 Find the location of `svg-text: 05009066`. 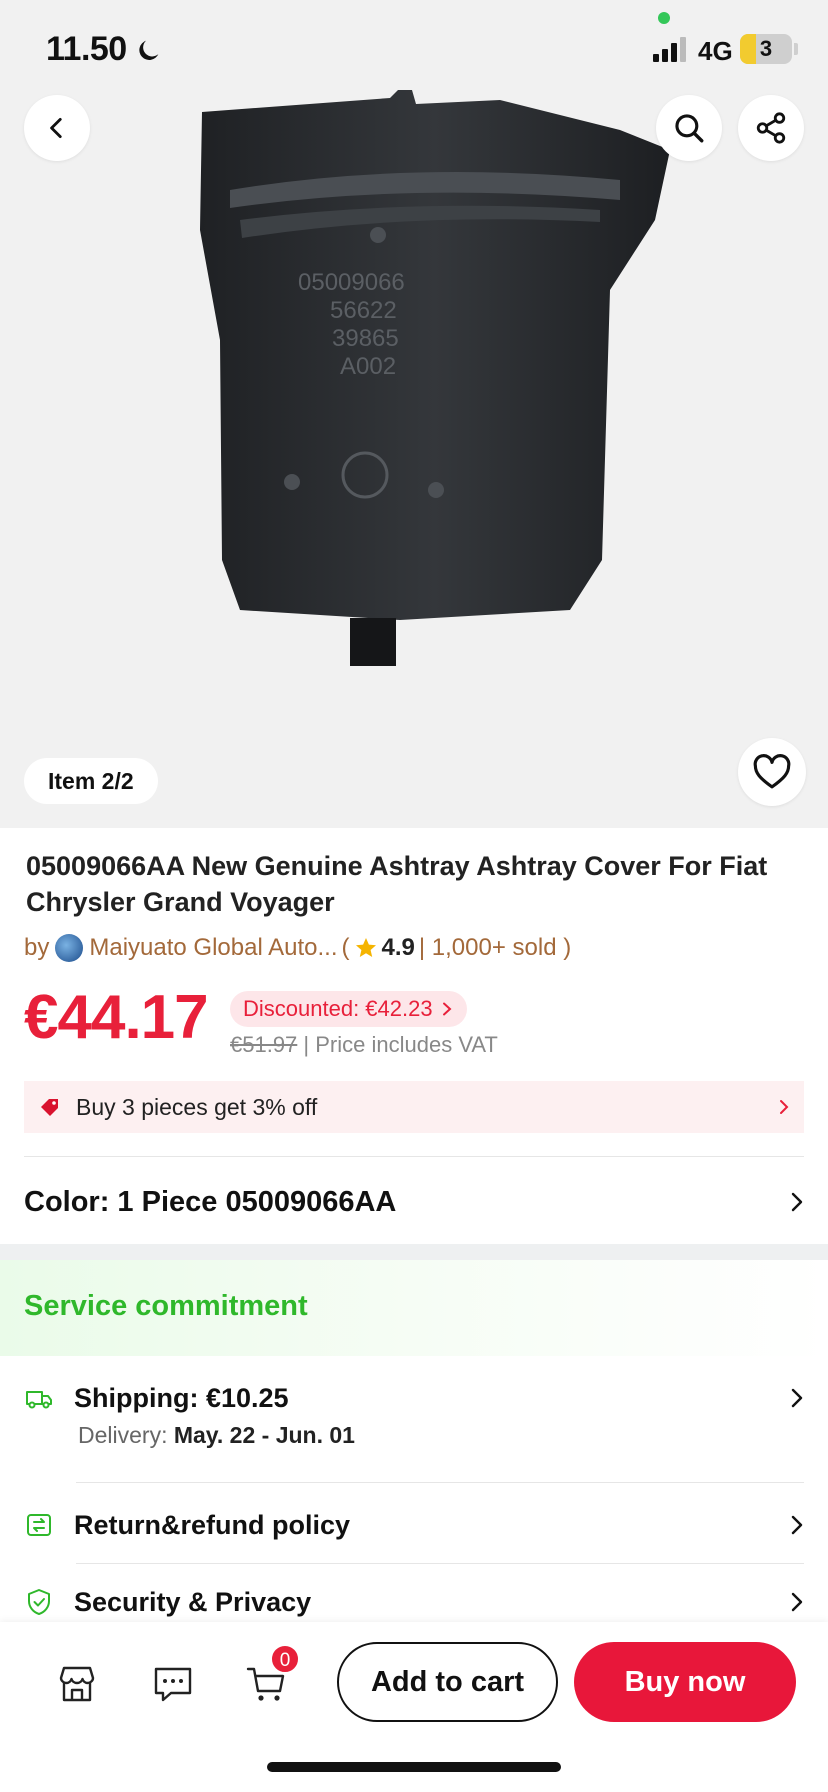

svg-text: 05009066 is located at coordinates (351, 282).